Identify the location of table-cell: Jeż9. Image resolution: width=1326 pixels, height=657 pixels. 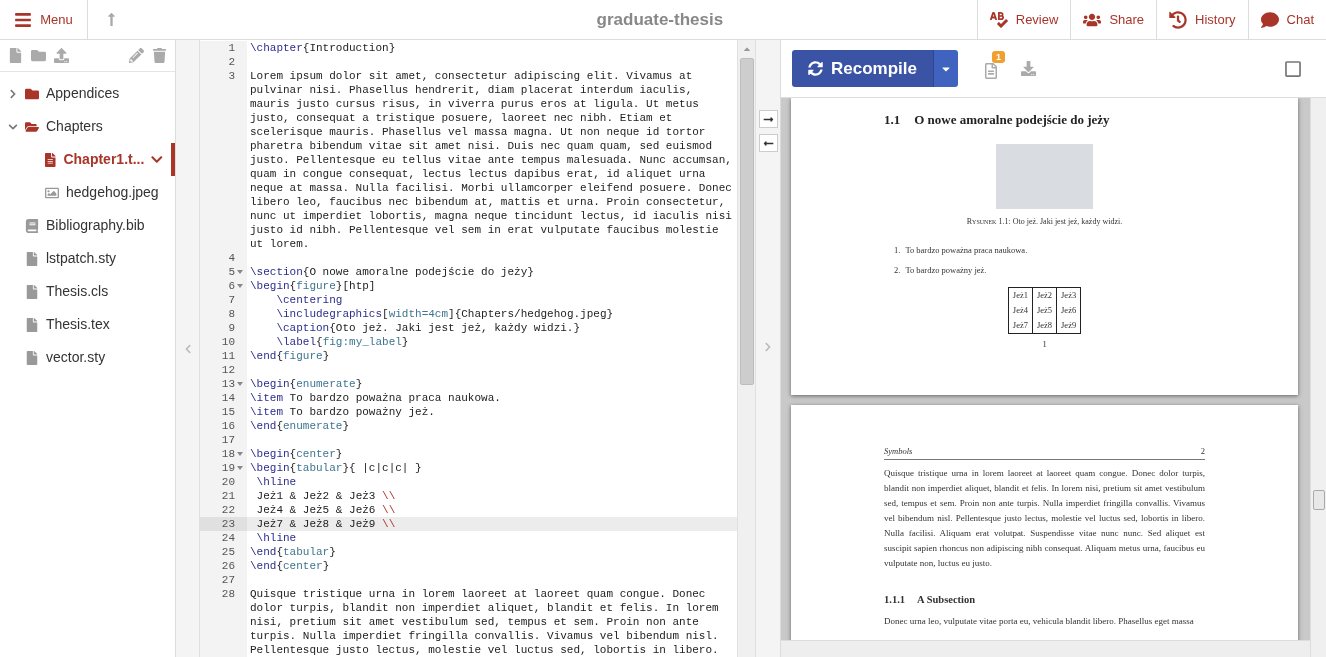
(1068, 326).